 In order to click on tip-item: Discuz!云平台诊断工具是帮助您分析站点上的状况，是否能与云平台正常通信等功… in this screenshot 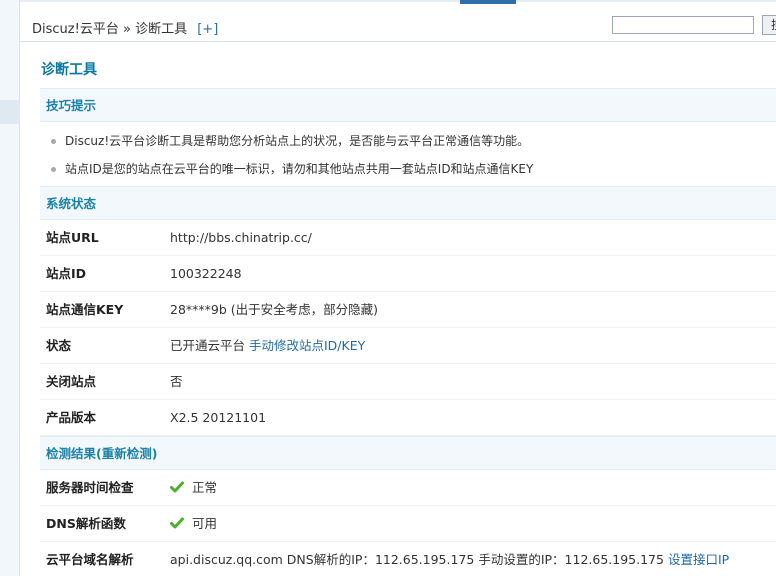, I will do `click(408, 141)`.